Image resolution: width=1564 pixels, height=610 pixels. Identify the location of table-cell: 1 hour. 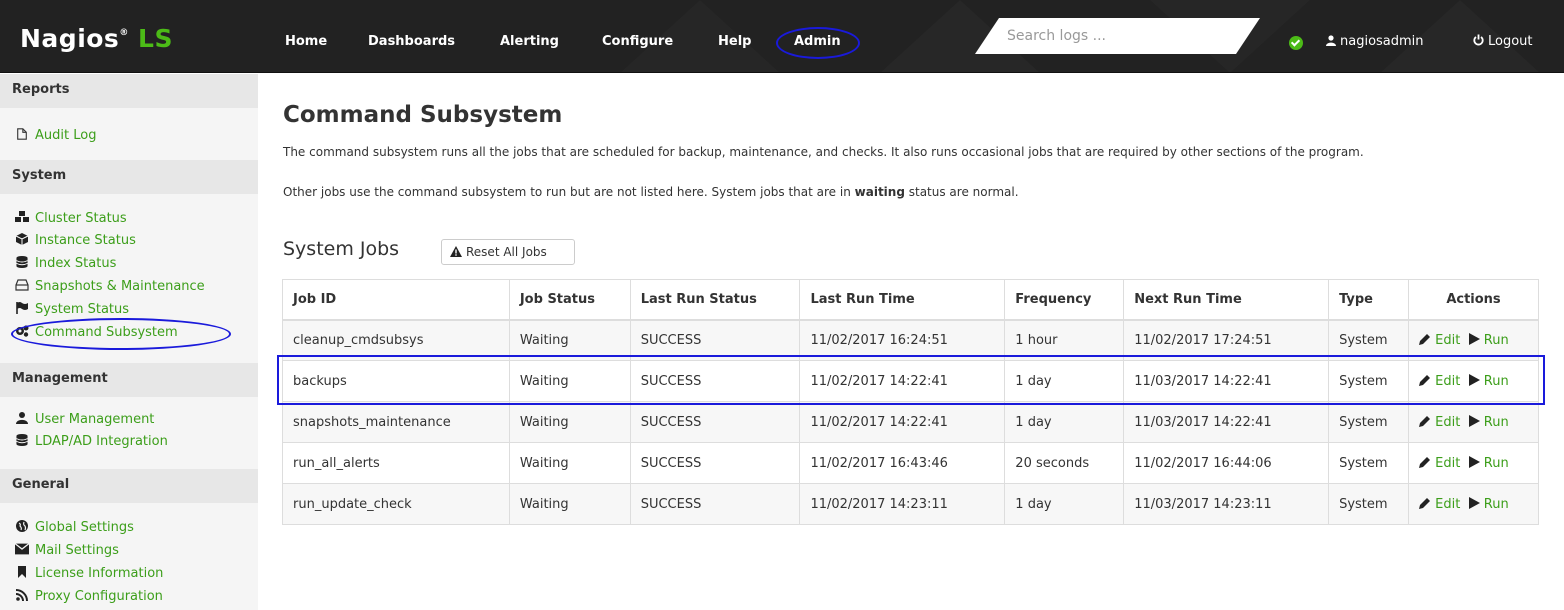
(1064, 340).